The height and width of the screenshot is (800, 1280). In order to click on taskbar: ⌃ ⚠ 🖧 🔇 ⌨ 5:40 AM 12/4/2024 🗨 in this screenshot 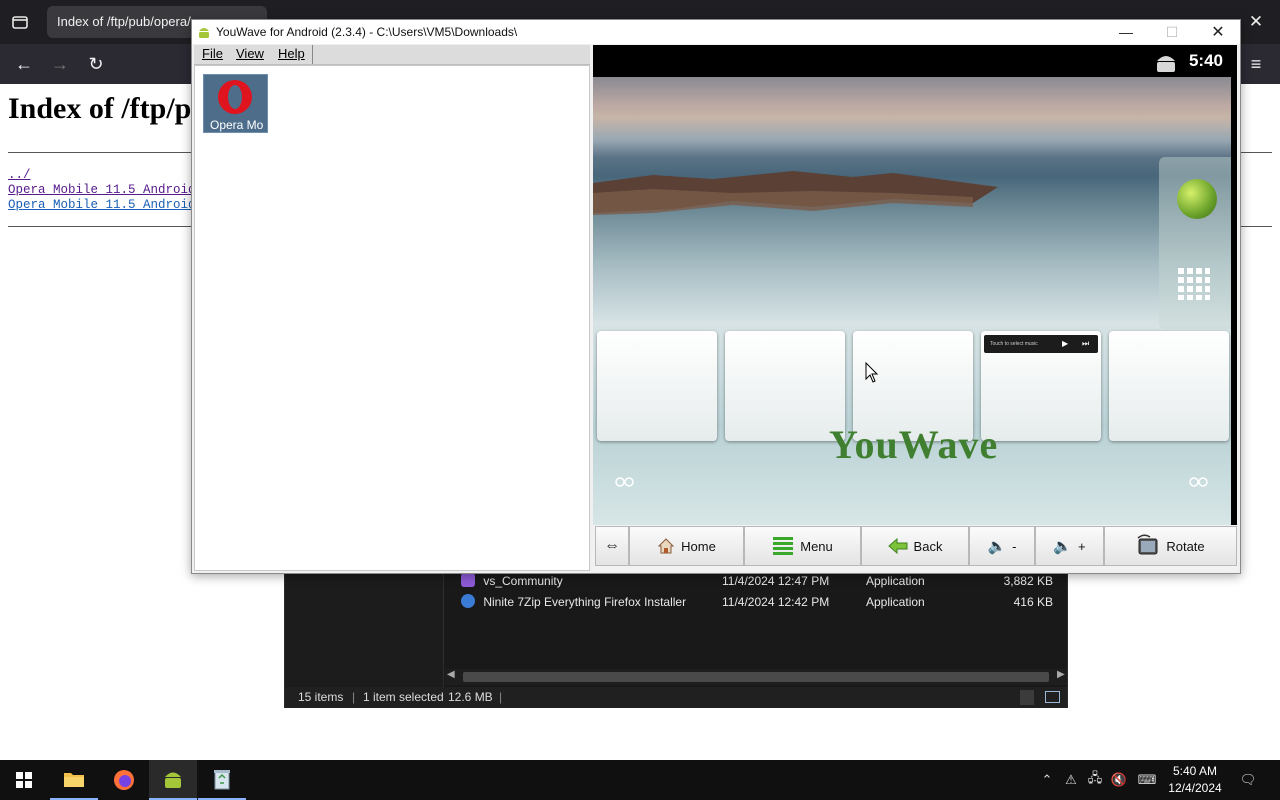, I will do `click(640, 780)`.